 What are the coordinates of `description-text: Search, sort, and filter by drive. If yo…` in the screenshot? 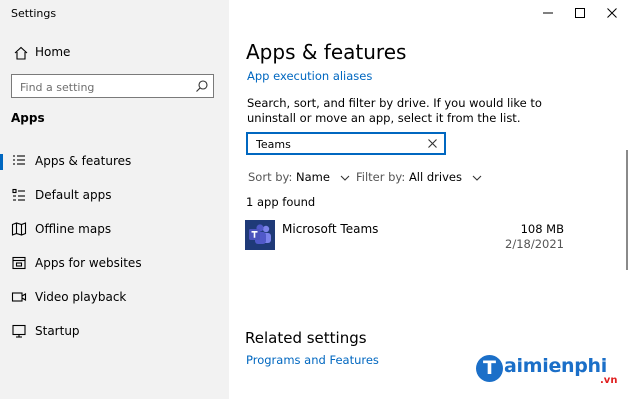 It's located at (394, 110).